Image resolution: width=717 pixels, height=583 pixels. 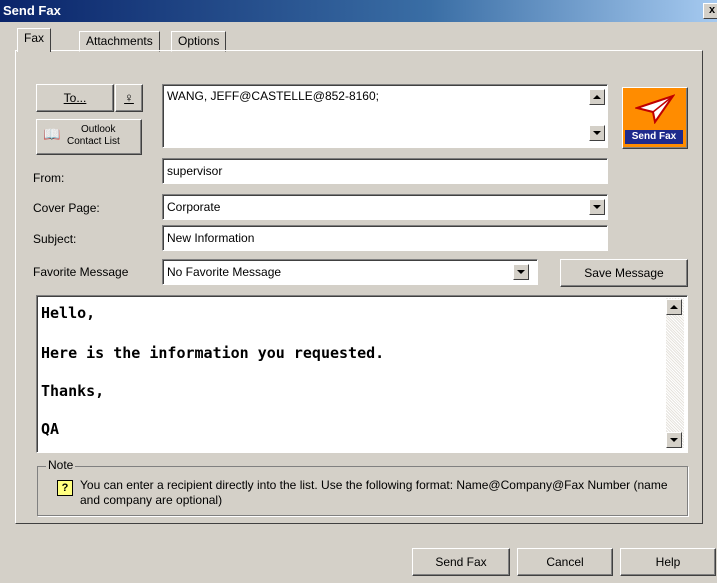 What do you see at coordinates (68, 313) in the screenshot?
I see `message-line: Hello,` at bounding box center [68, 313].